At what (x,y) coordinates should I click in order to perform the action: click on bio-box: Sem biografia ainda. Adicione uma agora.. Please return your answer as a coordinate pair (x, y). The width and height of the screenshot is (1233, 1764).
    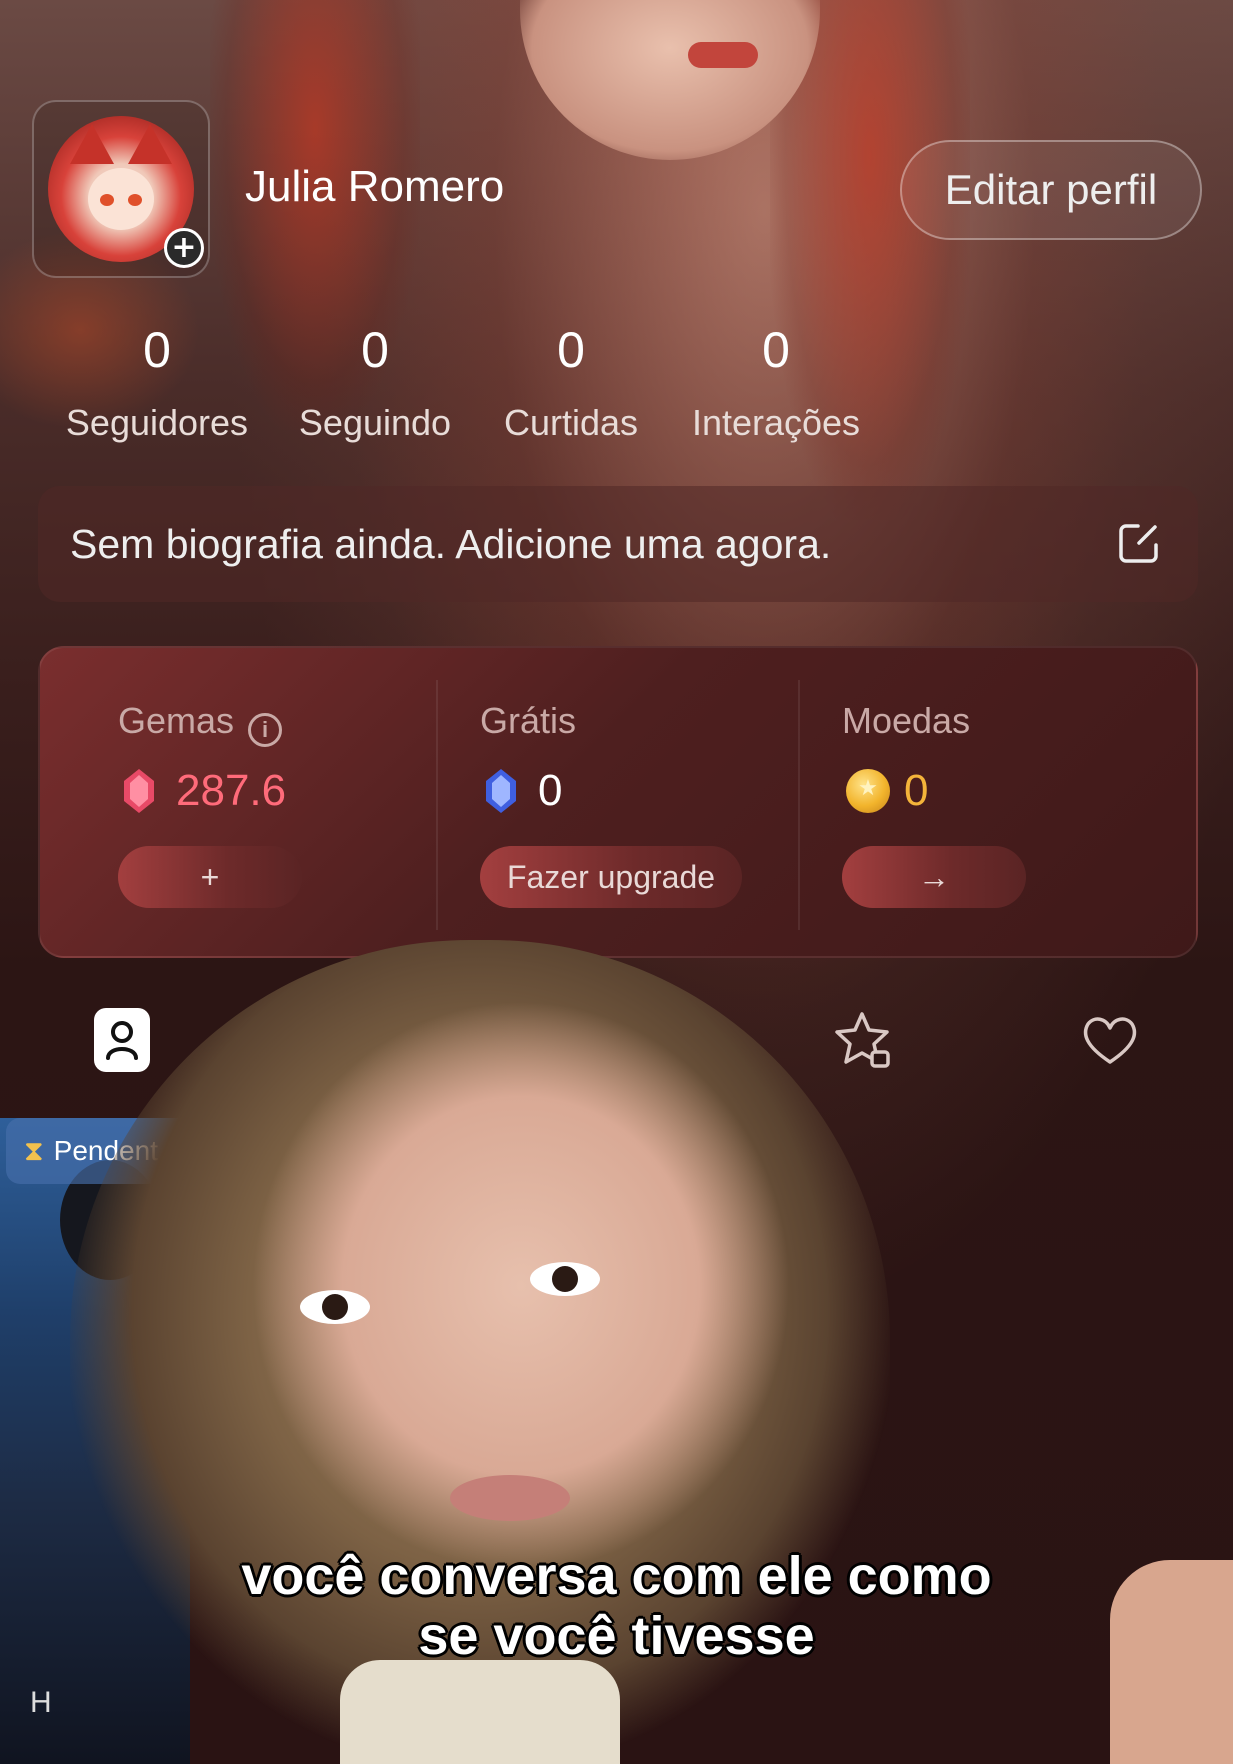
    Looking at the image, I should click on (618, 544).